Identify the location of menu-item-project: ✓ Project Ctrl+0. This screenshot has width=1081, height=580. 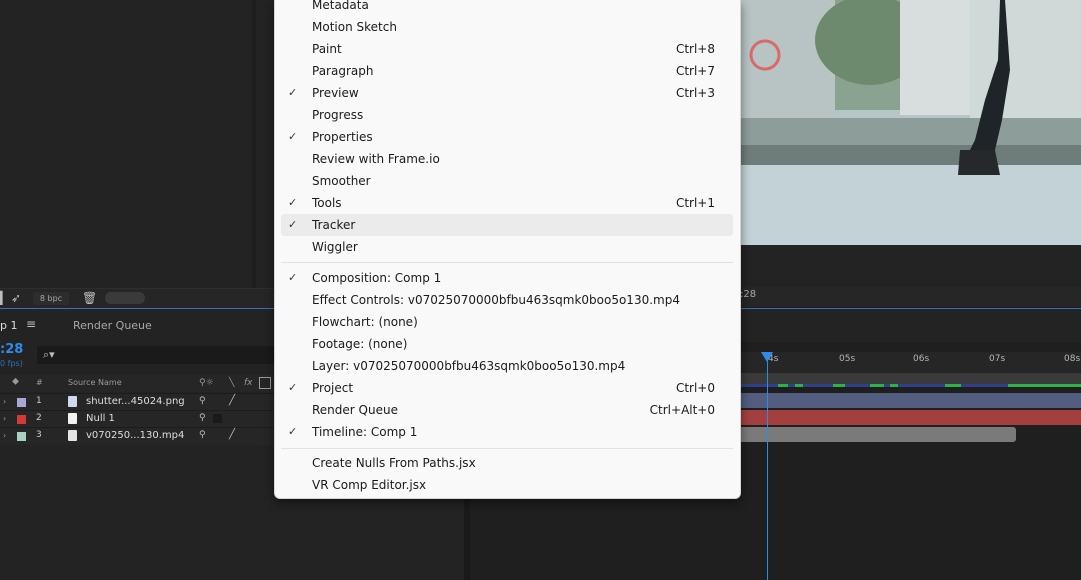
(507, 388).